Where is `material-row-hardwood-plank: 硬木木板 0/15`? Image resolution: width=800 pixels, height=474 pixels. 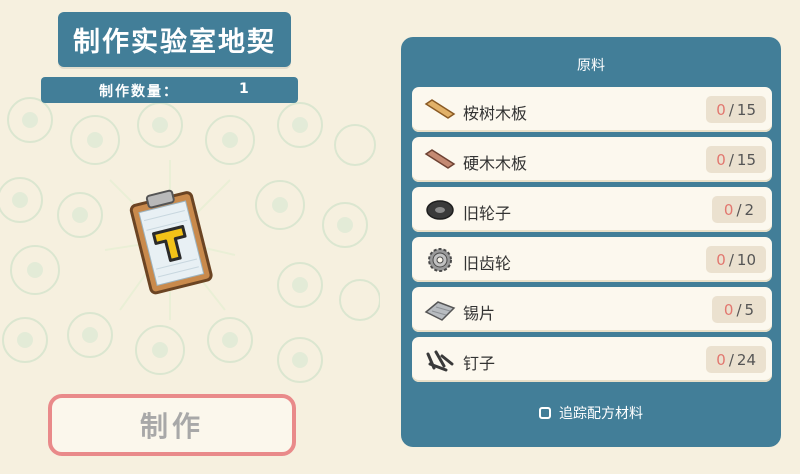 material-row-hardwood-plank: 硬木木板 0/15 is located at coordinates (592, 159).